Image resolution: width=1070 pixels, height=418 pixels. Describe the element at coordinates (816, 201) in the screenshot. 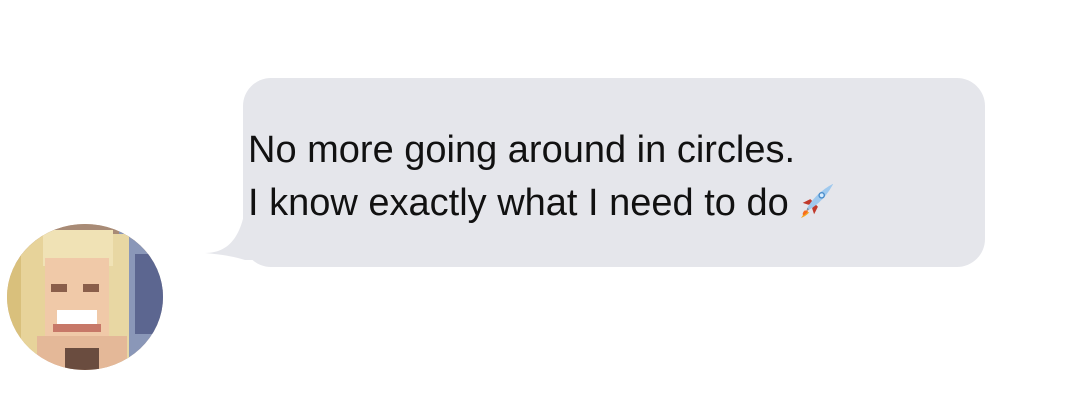

I see `rocket-icon` at that location.